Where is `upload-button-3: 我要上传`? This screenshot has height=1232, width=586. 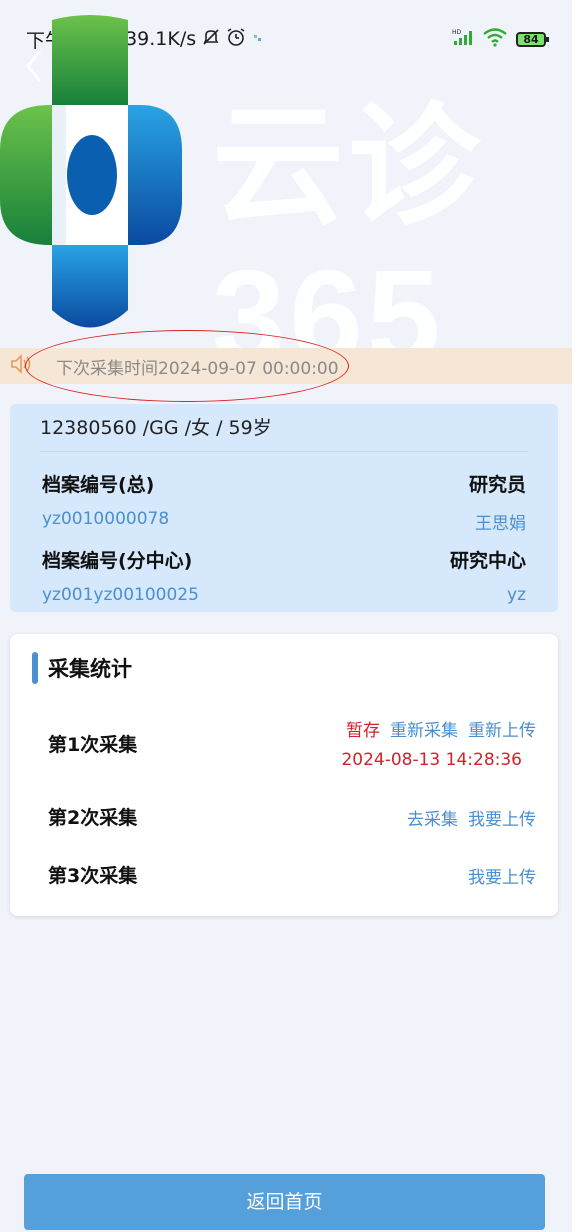 upload-button-3: 我要上传 is located at coordinates (502, 875).